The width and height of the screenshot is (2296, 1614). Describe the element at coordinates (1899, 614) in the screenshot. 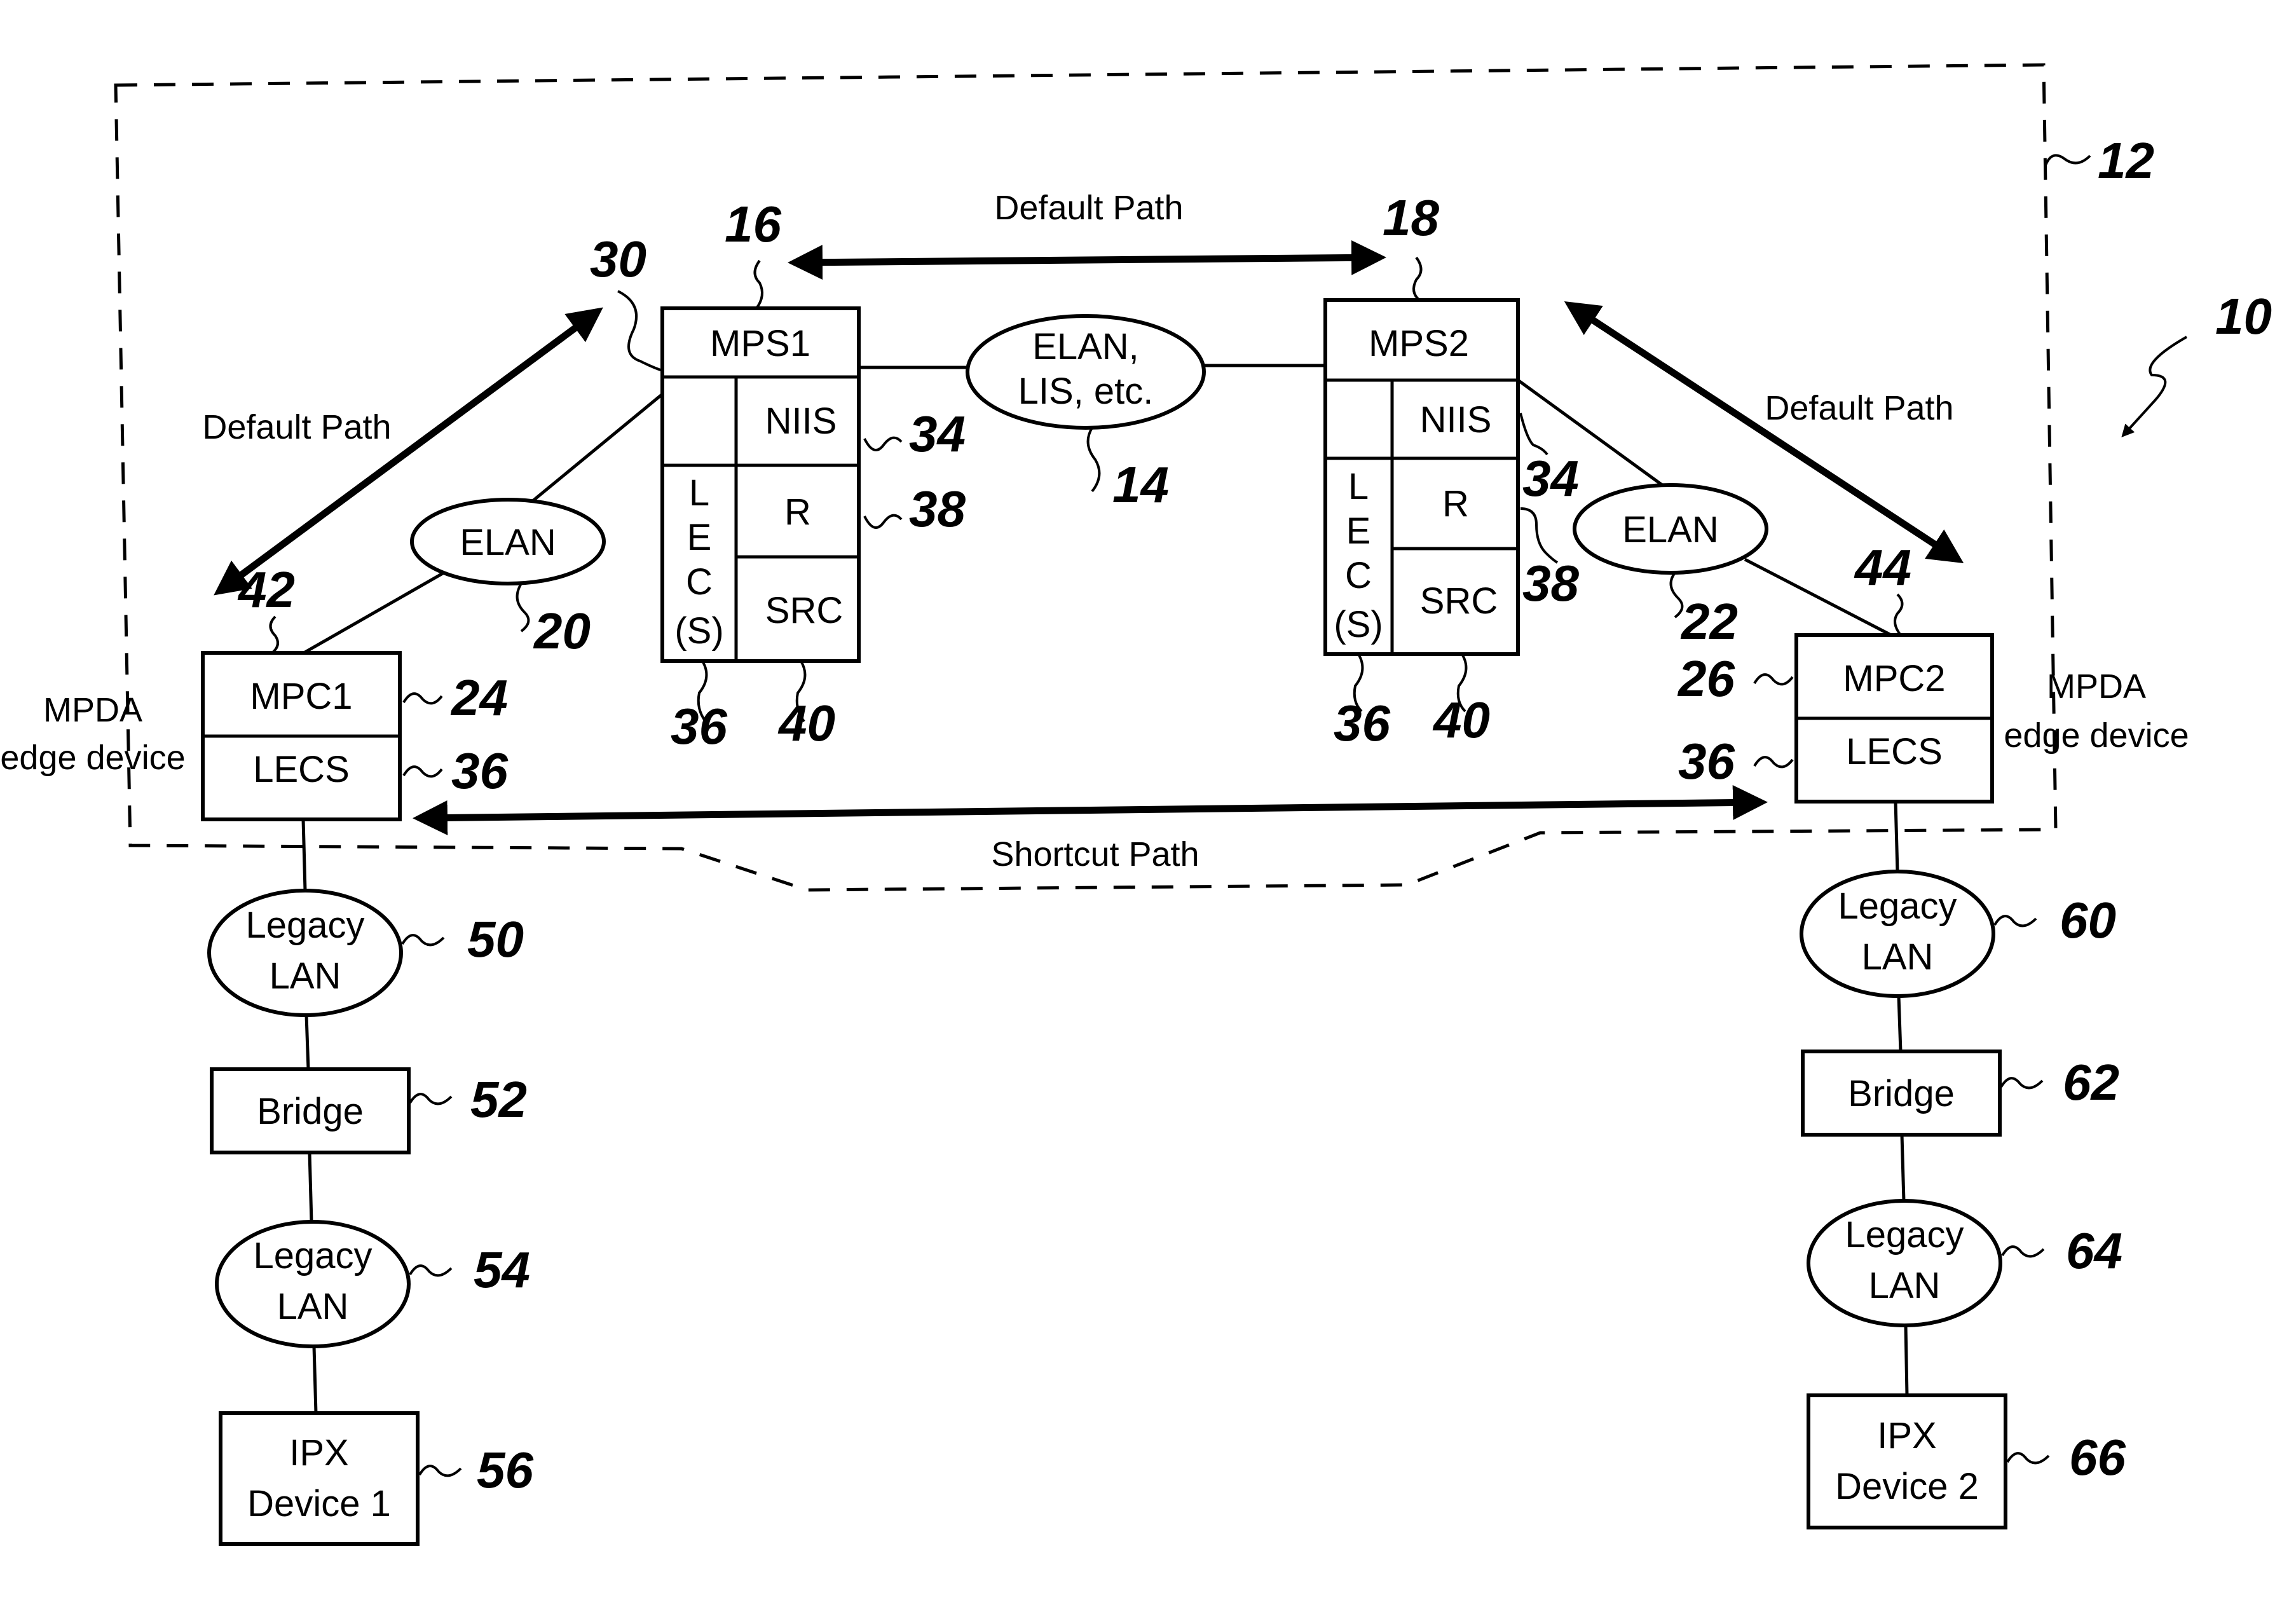

I see `mpc2-port-squiggle` at that location.